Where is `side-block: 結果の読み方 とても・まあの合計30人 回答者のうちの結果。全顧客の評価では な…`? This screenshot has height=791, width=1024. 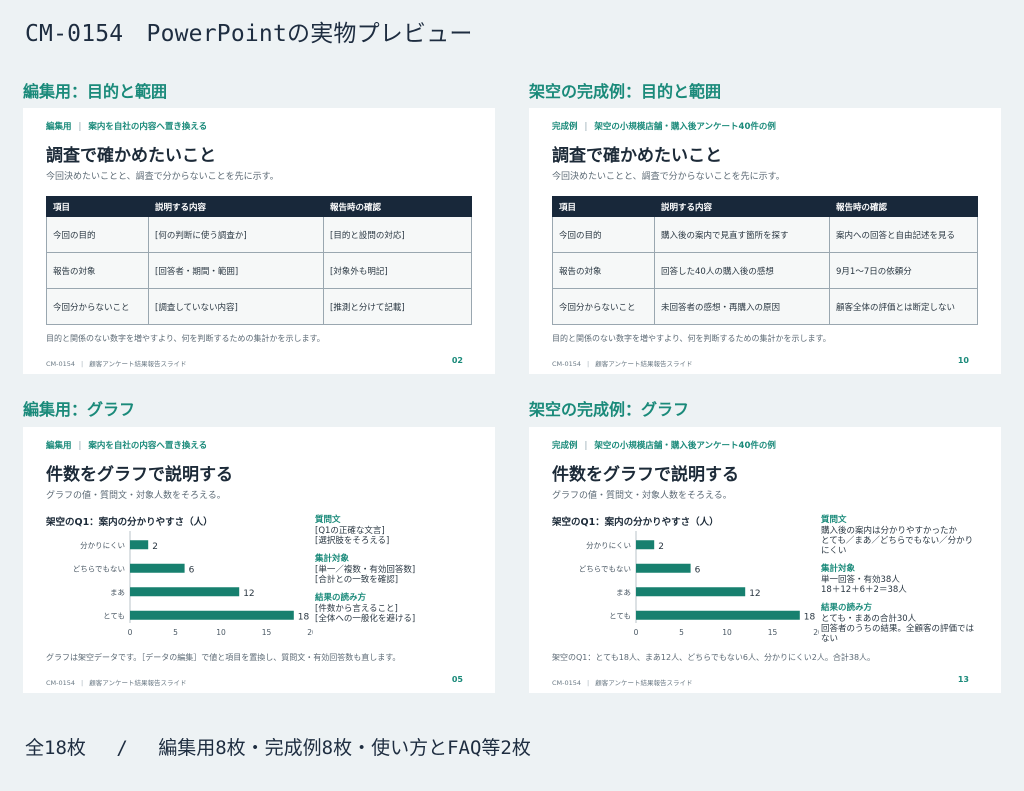
side-block: 結果の読み方 とても・まあの合計30人 回答者のうちの結果。全顧客の評価では な… is located at coordinates (906, 622).